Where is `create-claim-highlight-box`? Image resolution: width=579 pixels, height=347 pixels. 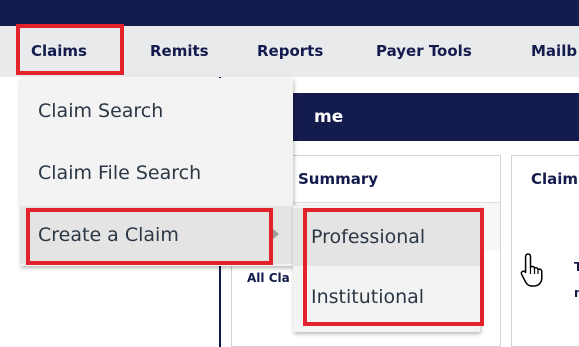
create-claim-highlight-box is located at coordinates (149, 236).